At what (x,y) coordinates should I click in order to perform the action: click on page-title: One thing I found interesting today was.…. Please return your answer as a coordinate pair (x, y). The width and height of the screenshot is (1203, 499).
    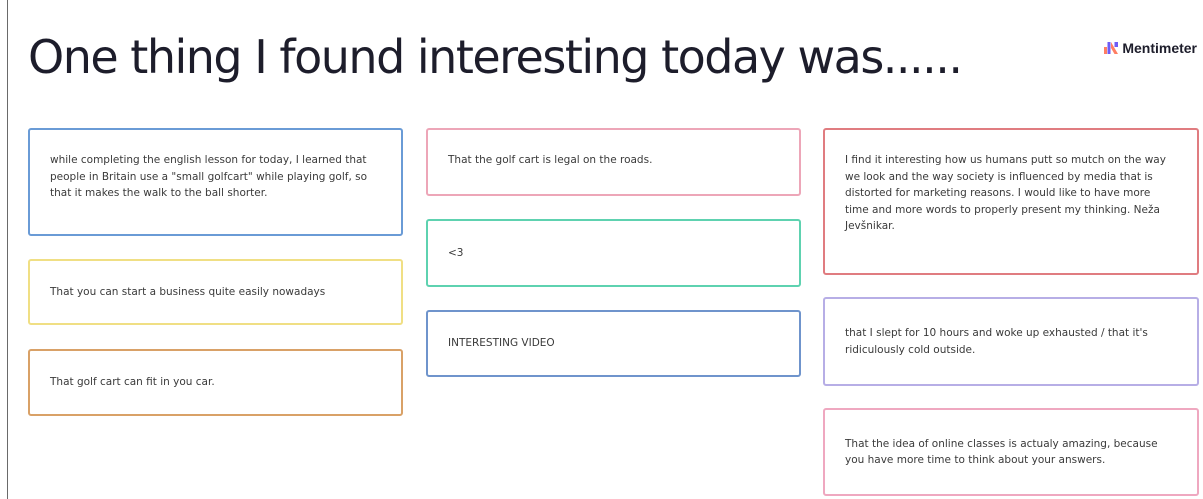
    Looking at the image, I should click on (495, 57).